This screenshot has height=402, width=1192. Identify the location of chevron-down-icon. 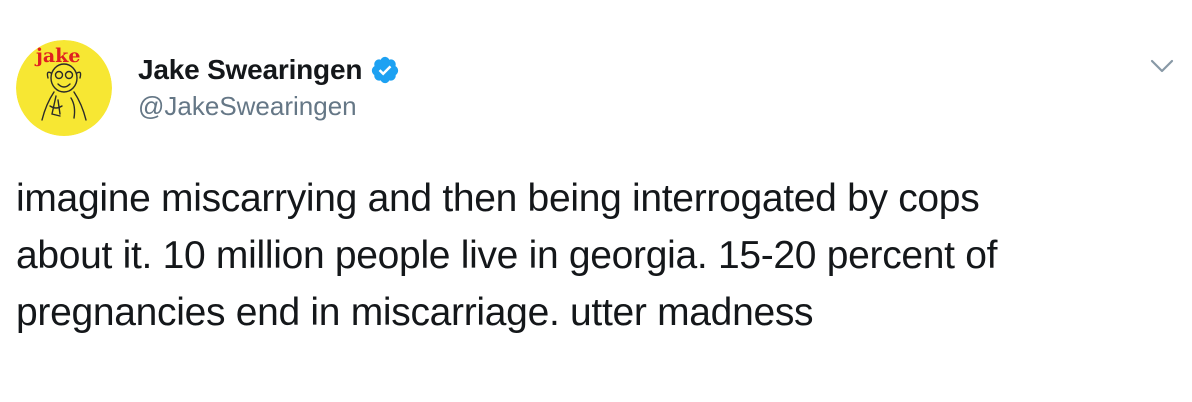
(1162, 66).